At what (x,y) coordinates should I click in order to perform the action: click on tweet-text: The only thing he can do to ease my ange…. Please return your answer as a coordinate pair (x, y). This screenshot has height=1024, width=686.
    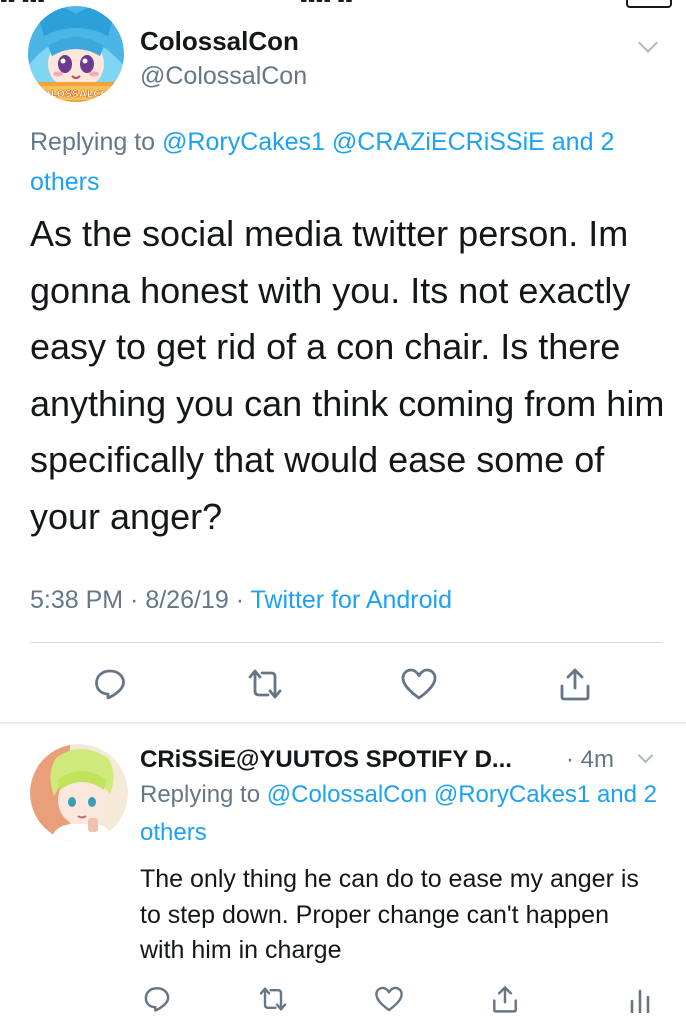
    Looking at the image, I should click on (389, 914).